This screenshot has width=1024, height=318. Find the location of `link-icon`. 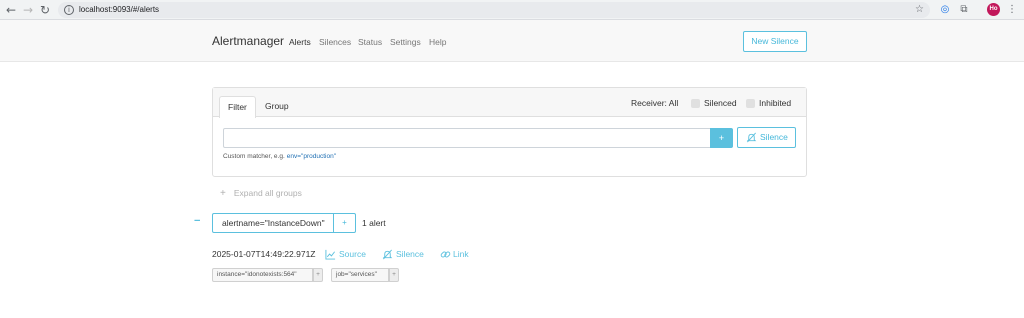

link-icon is located at coordinates (445, 254).